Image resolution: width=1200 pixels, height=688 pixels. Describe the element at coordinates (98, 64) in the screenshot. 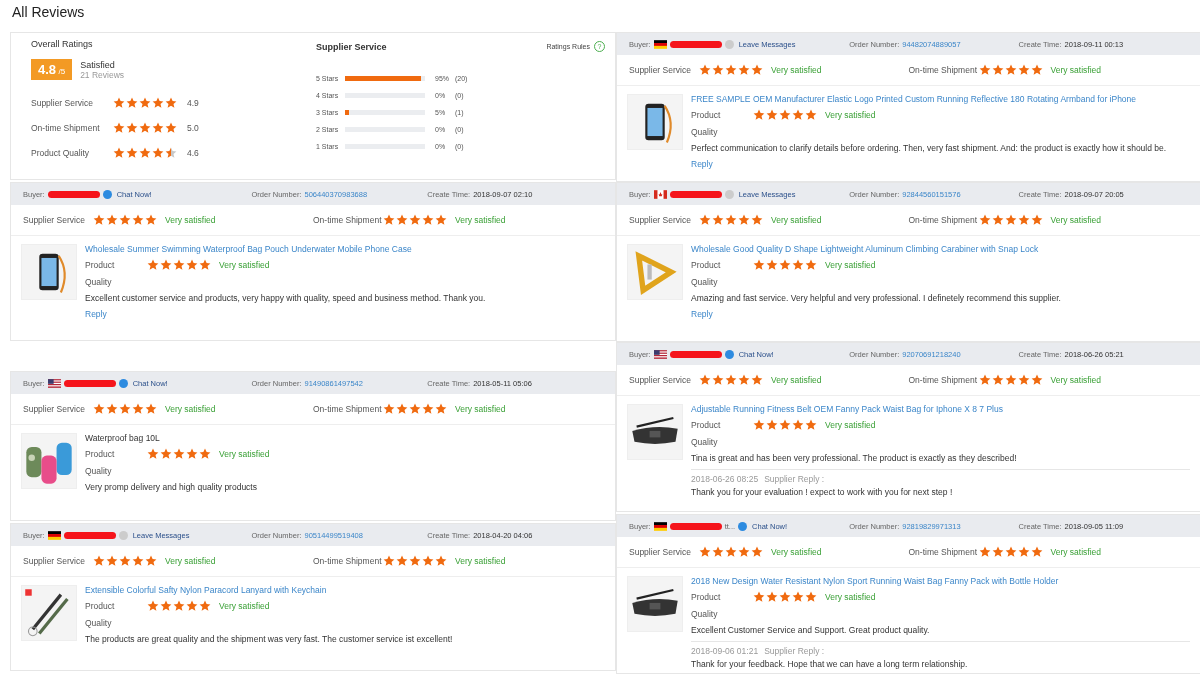

I see `overall-verdict: Satisfied` at that location.